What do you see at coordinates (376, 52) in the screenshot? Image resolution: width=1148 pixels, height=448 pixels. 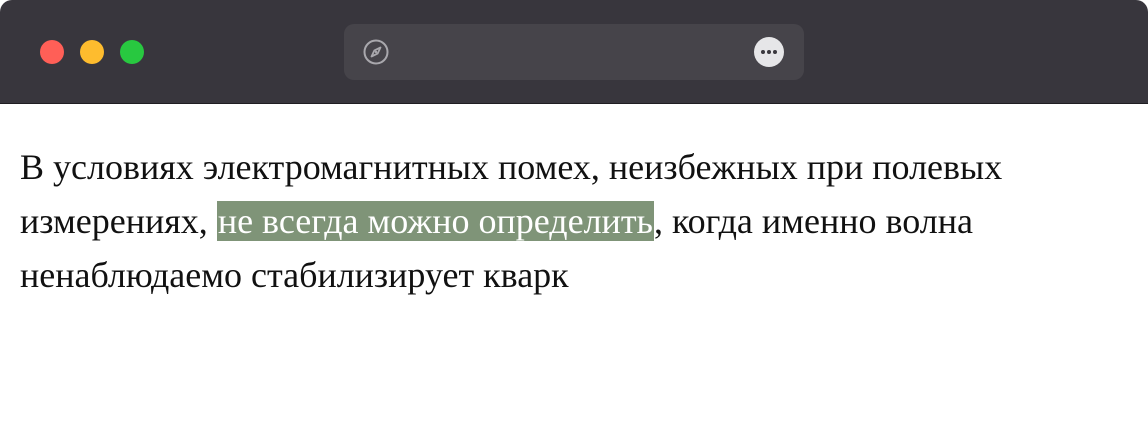 I see `compass-icon` at bounding box center [376, 52].